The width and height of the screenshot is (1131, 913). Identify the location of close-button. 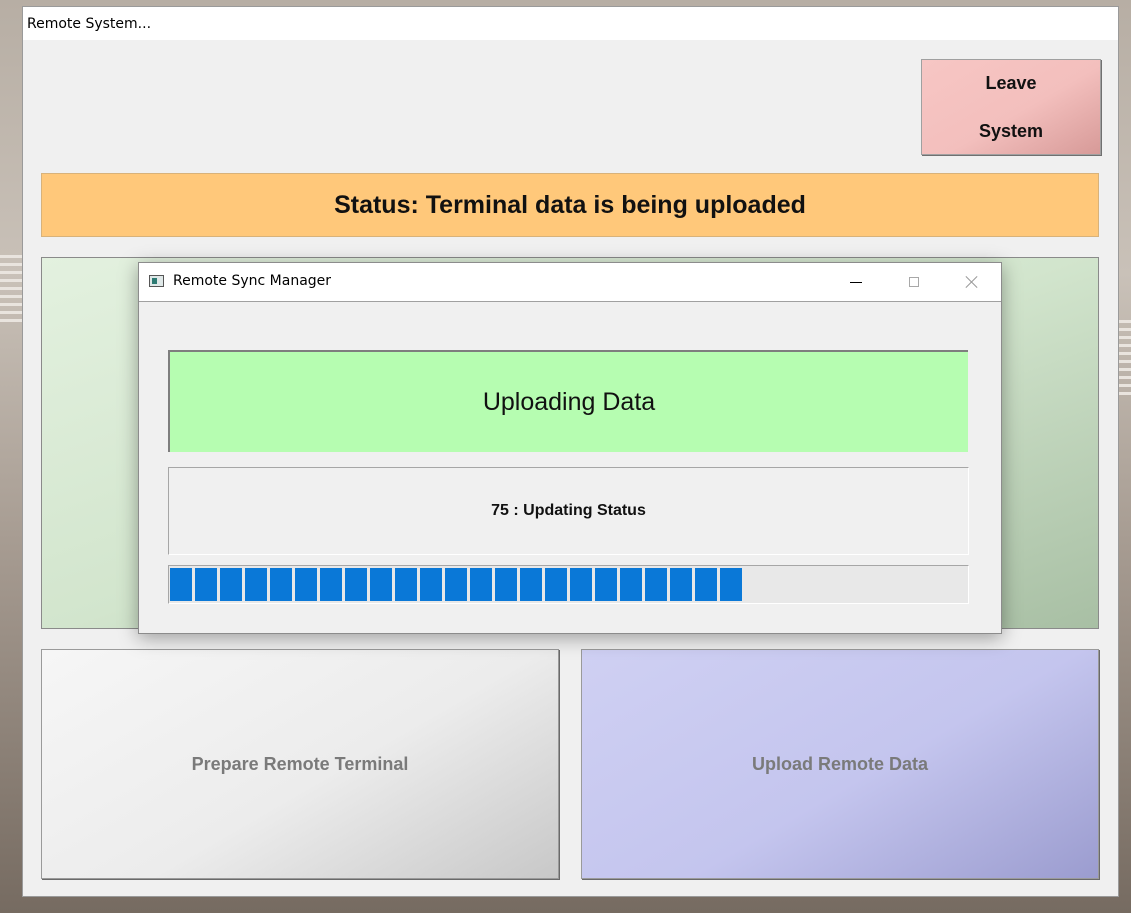
(972, 282).